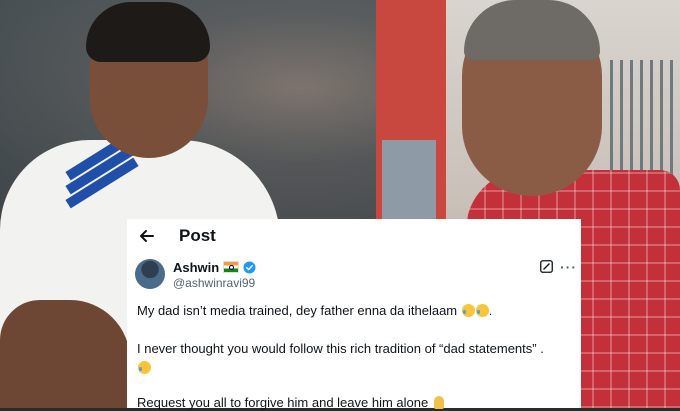 This screenshot has height=411, width=680. I want to click on folded-hands-emoji-icon, so click(438, 402).